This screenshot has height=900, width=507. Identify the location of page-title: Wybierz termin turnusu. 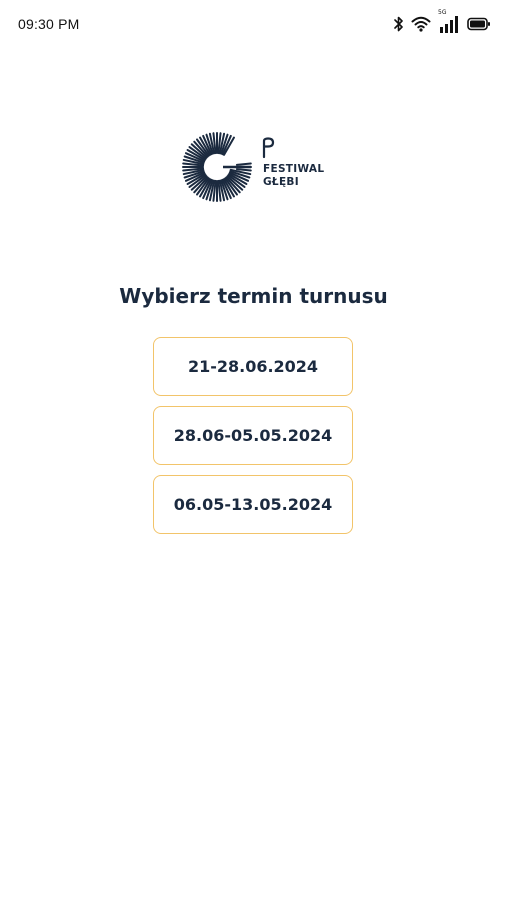
(253, 296).